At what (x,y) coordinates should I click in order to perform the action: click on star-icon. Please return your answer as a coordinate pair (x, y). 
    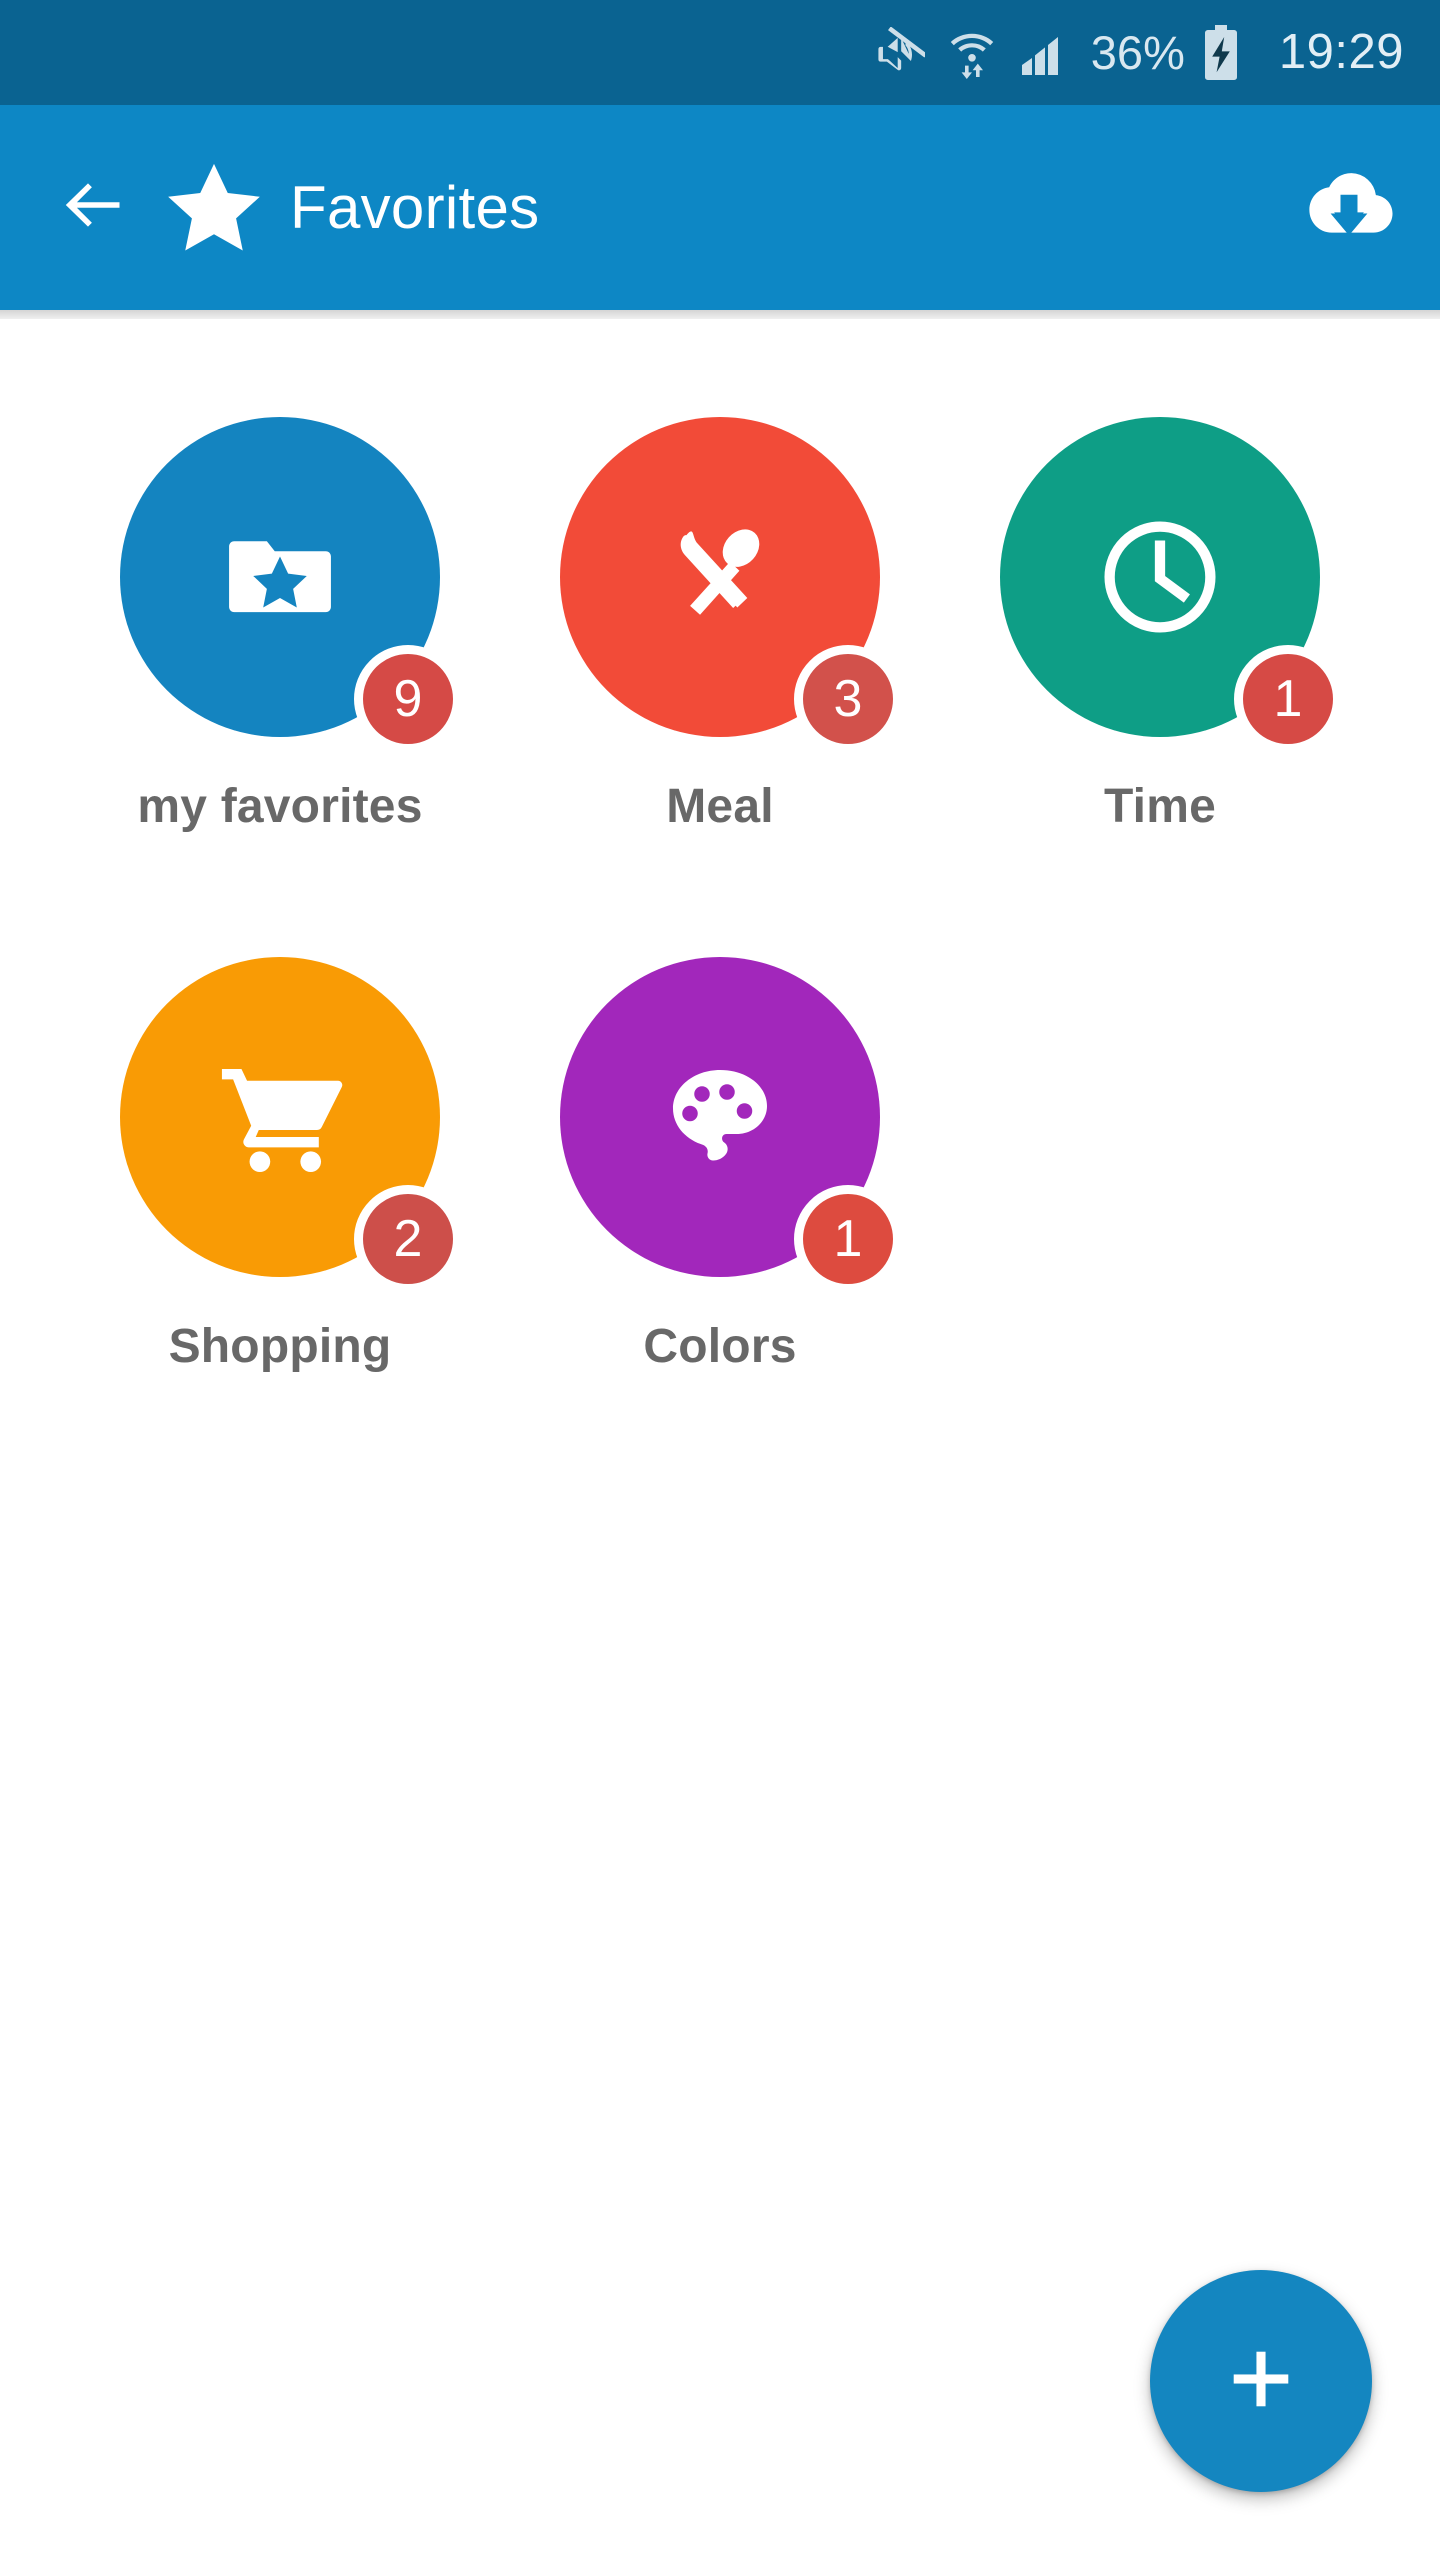
    Looking at the image, I should click on (214, 208).